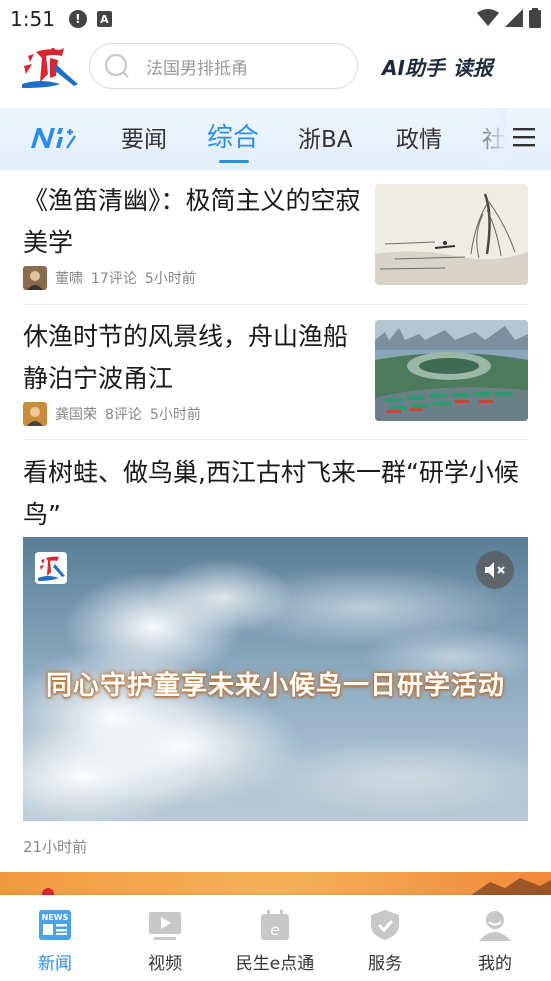 The height and width of the screenshot is (981, 551). I want to click on news-icon: NEWS, so click(55, 925).